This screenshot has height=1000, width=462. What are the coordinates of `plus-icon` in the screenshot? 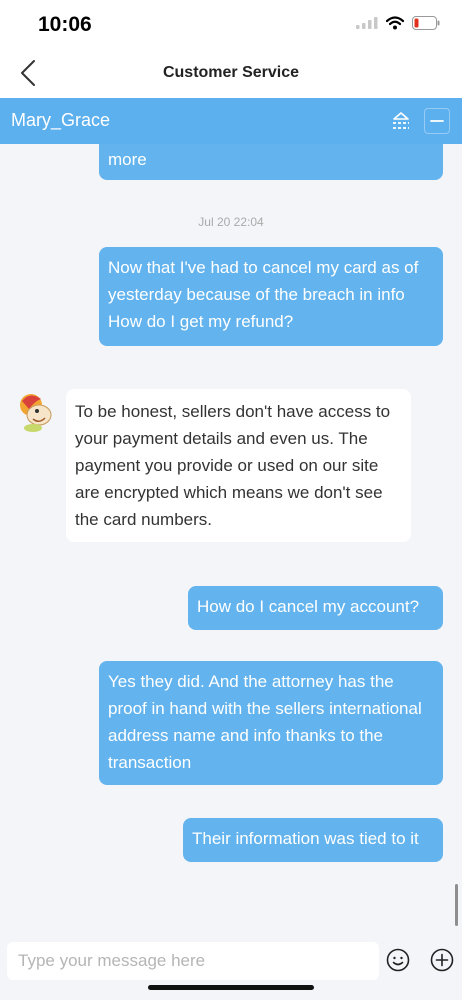 It's located at (442, 960).